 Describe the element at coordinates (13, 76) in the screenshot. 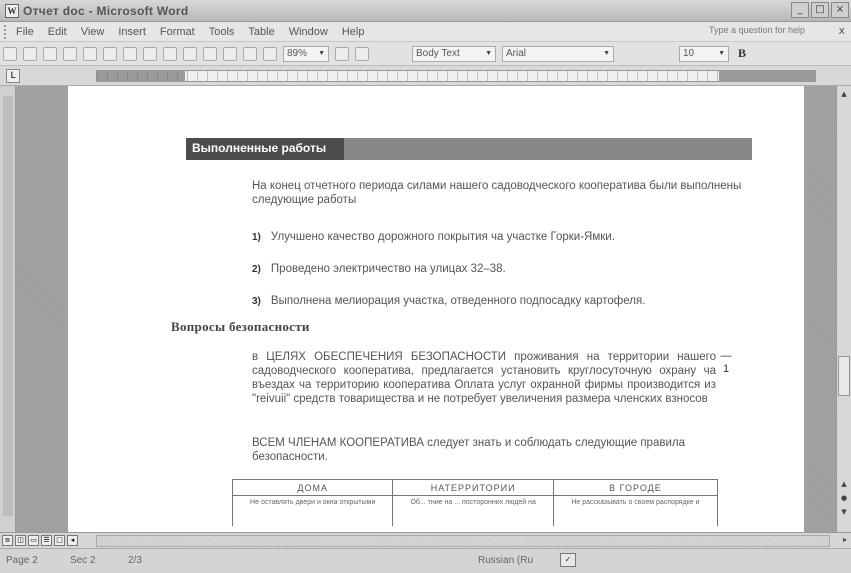

I see `tab-selector-icon: L` at that location.